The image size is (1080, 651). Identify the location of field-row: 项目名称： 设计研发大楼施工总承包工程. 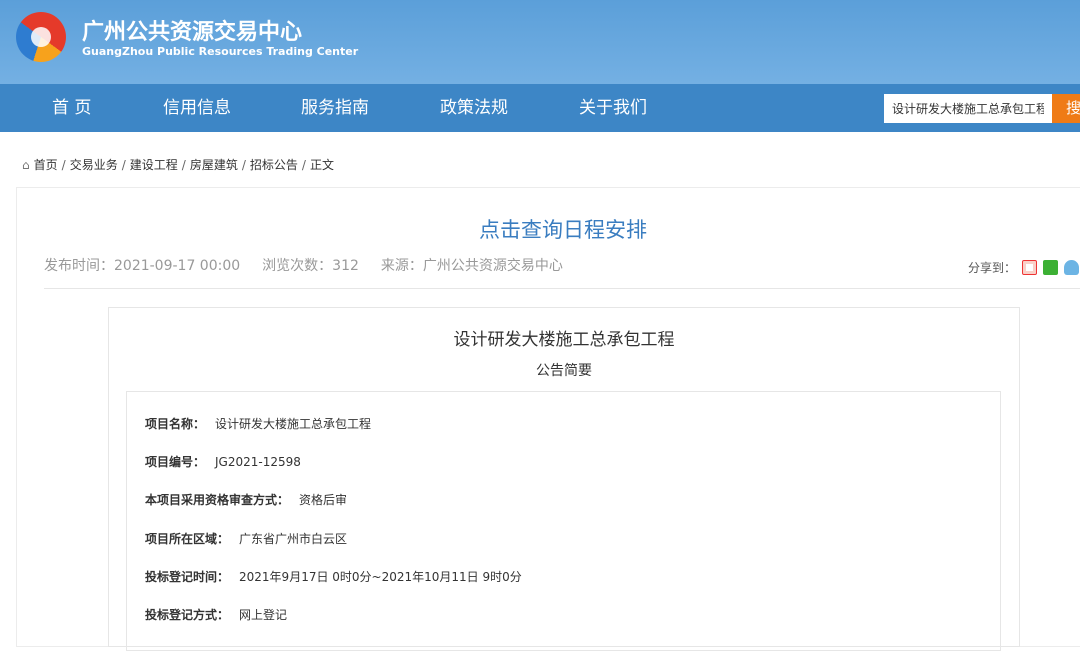
(258, 423).